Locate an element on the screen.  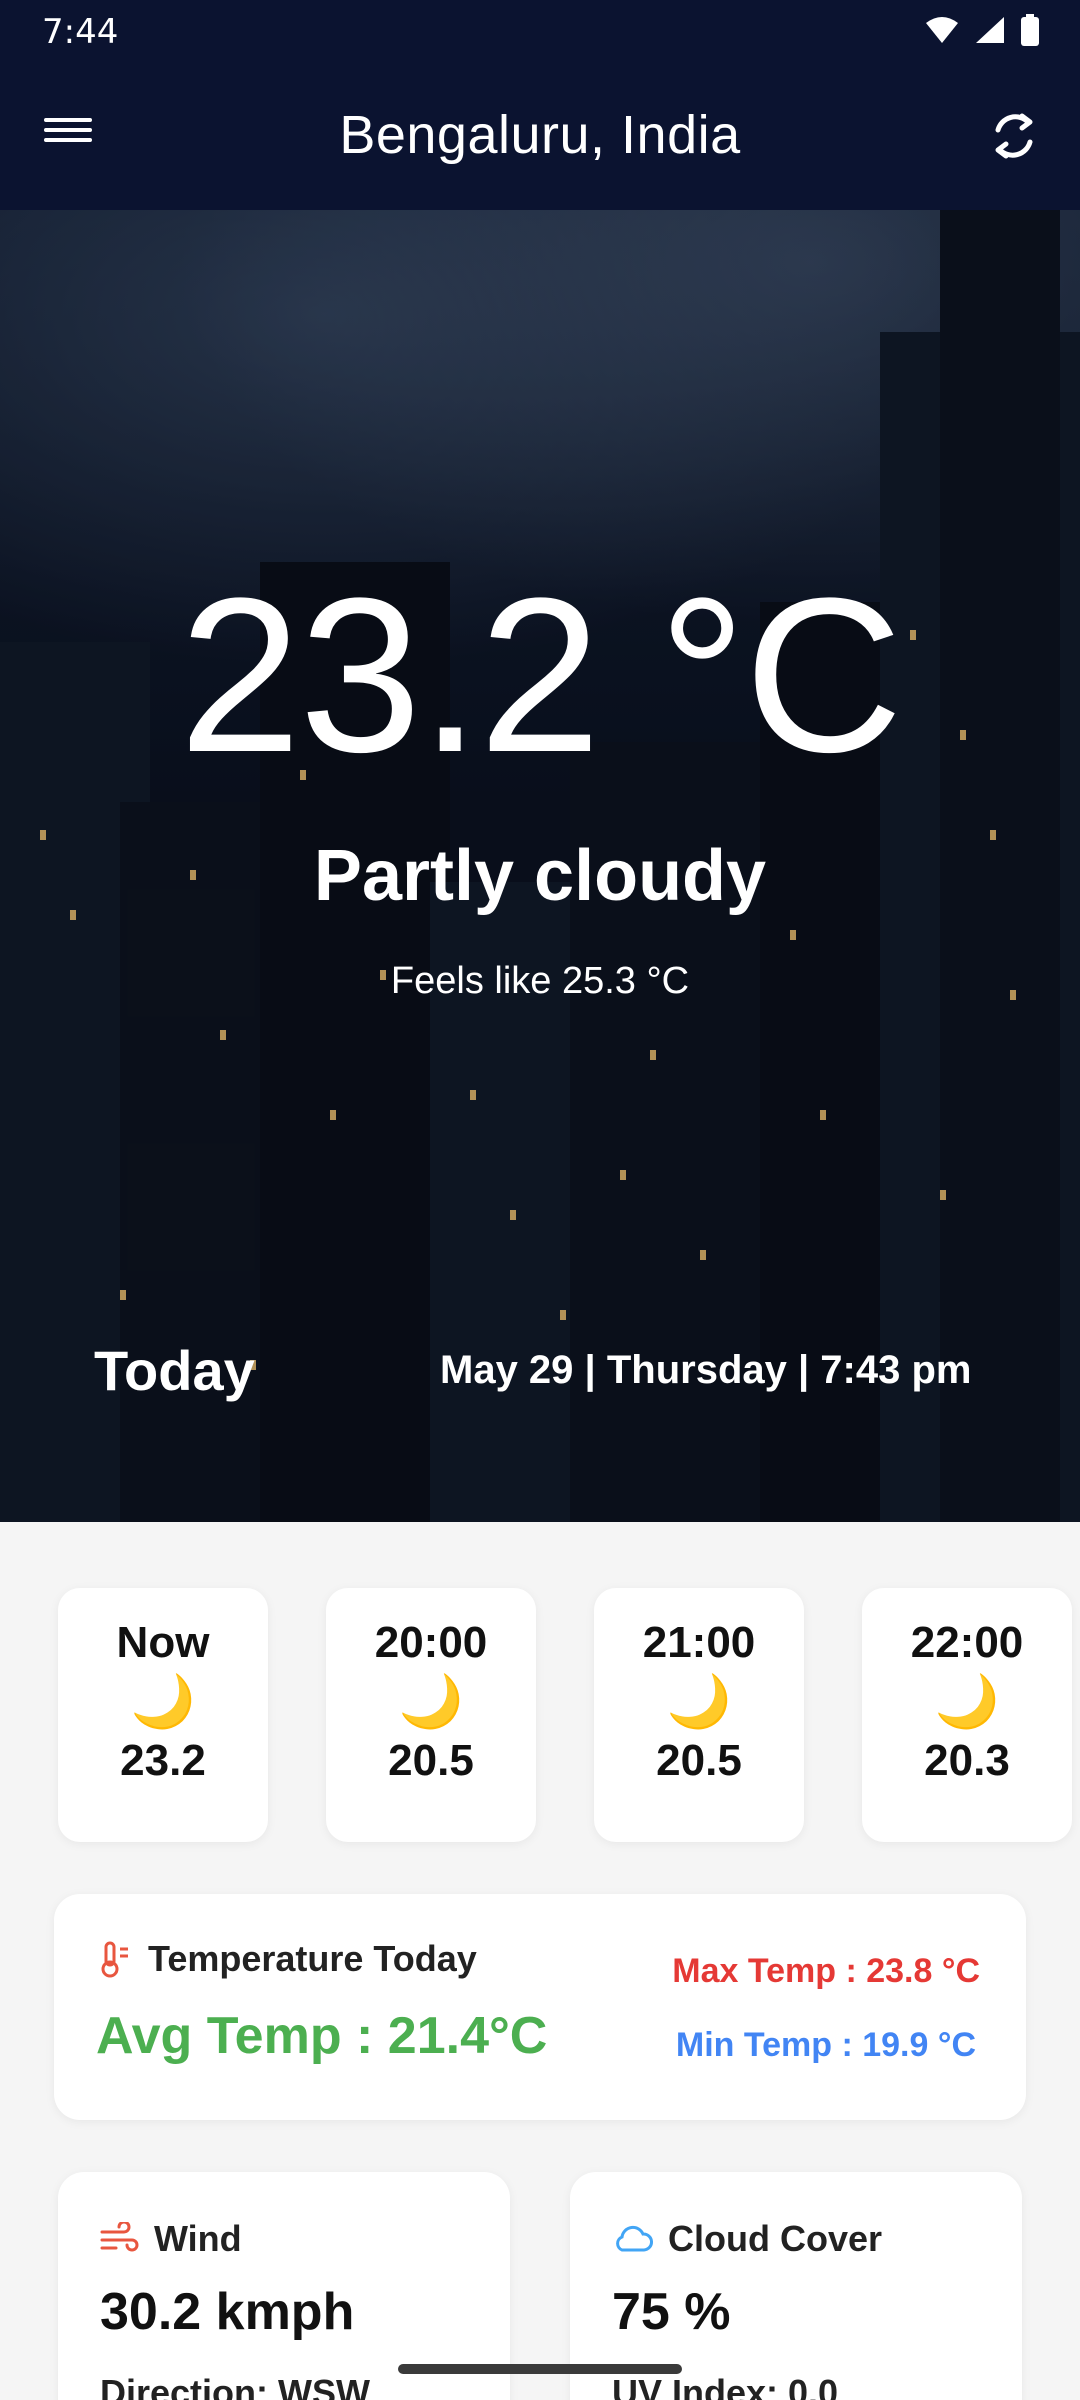
signal-icon is located at coordinates (990, 30).